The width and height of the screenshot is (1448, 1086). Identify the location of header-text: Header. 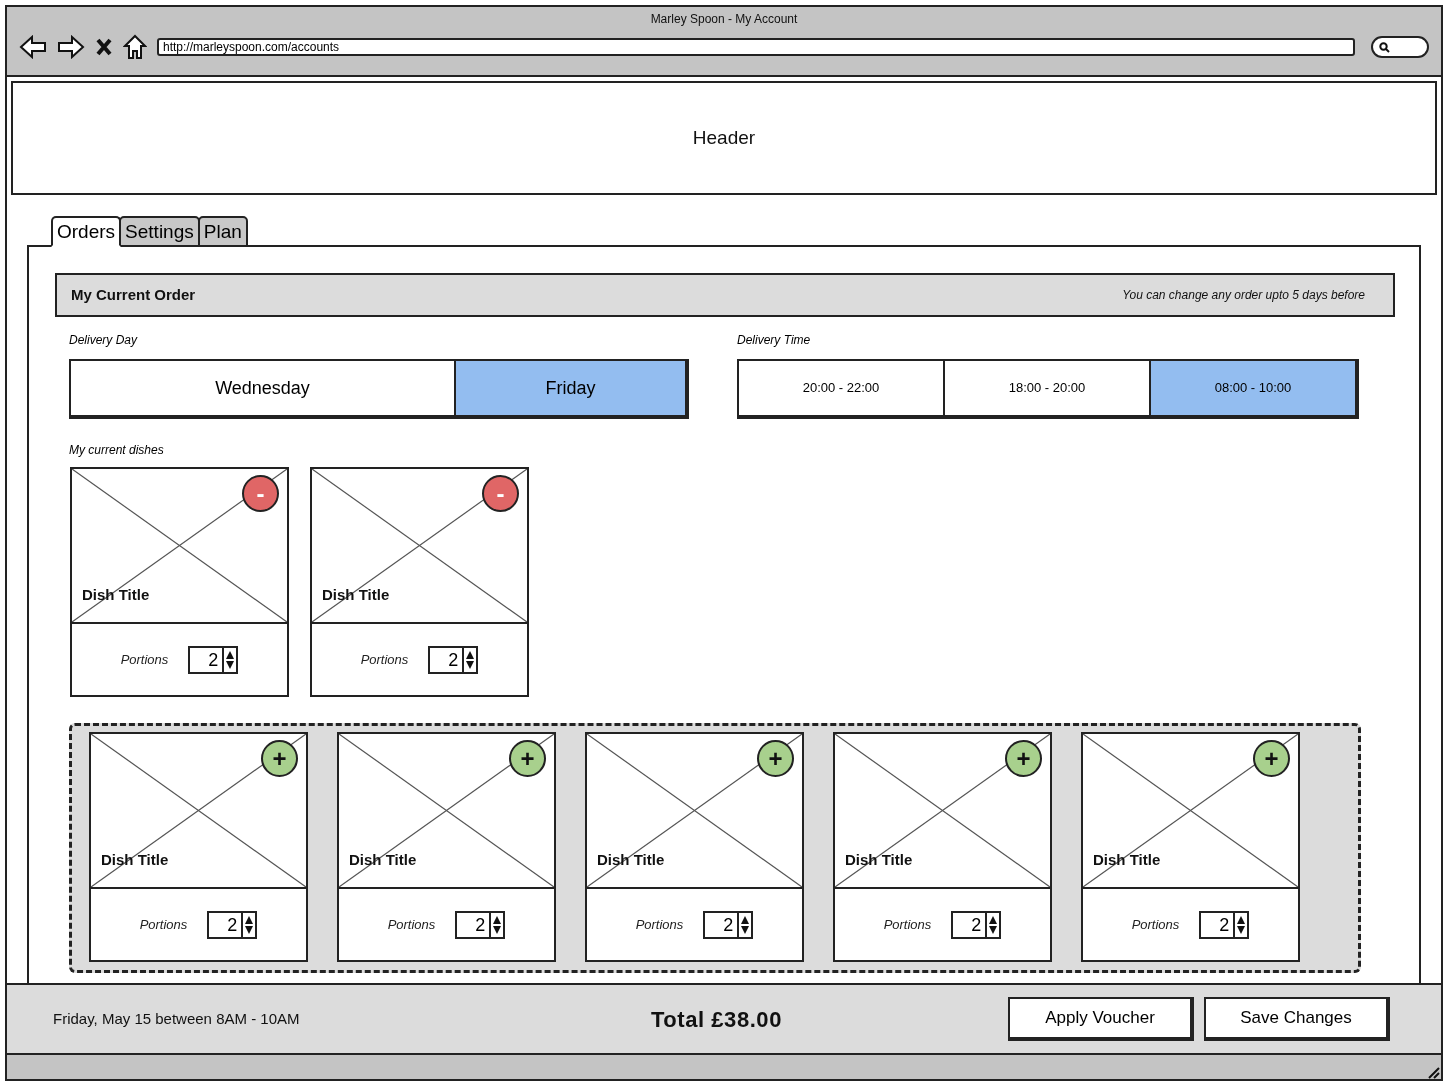
(724, 137).